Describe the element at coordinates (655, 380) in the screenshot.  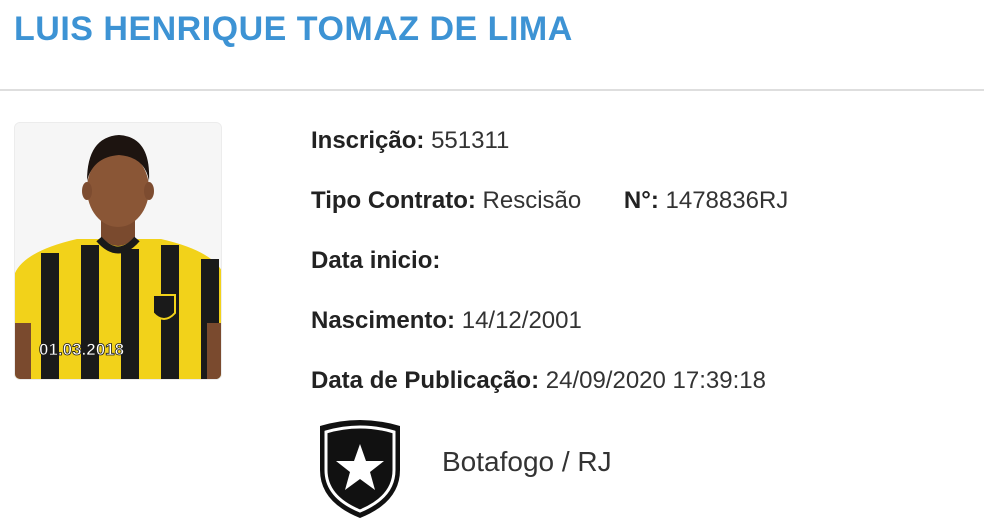
I see `data-publicacao-value: 24/09/2020 17:39:18` at that location.